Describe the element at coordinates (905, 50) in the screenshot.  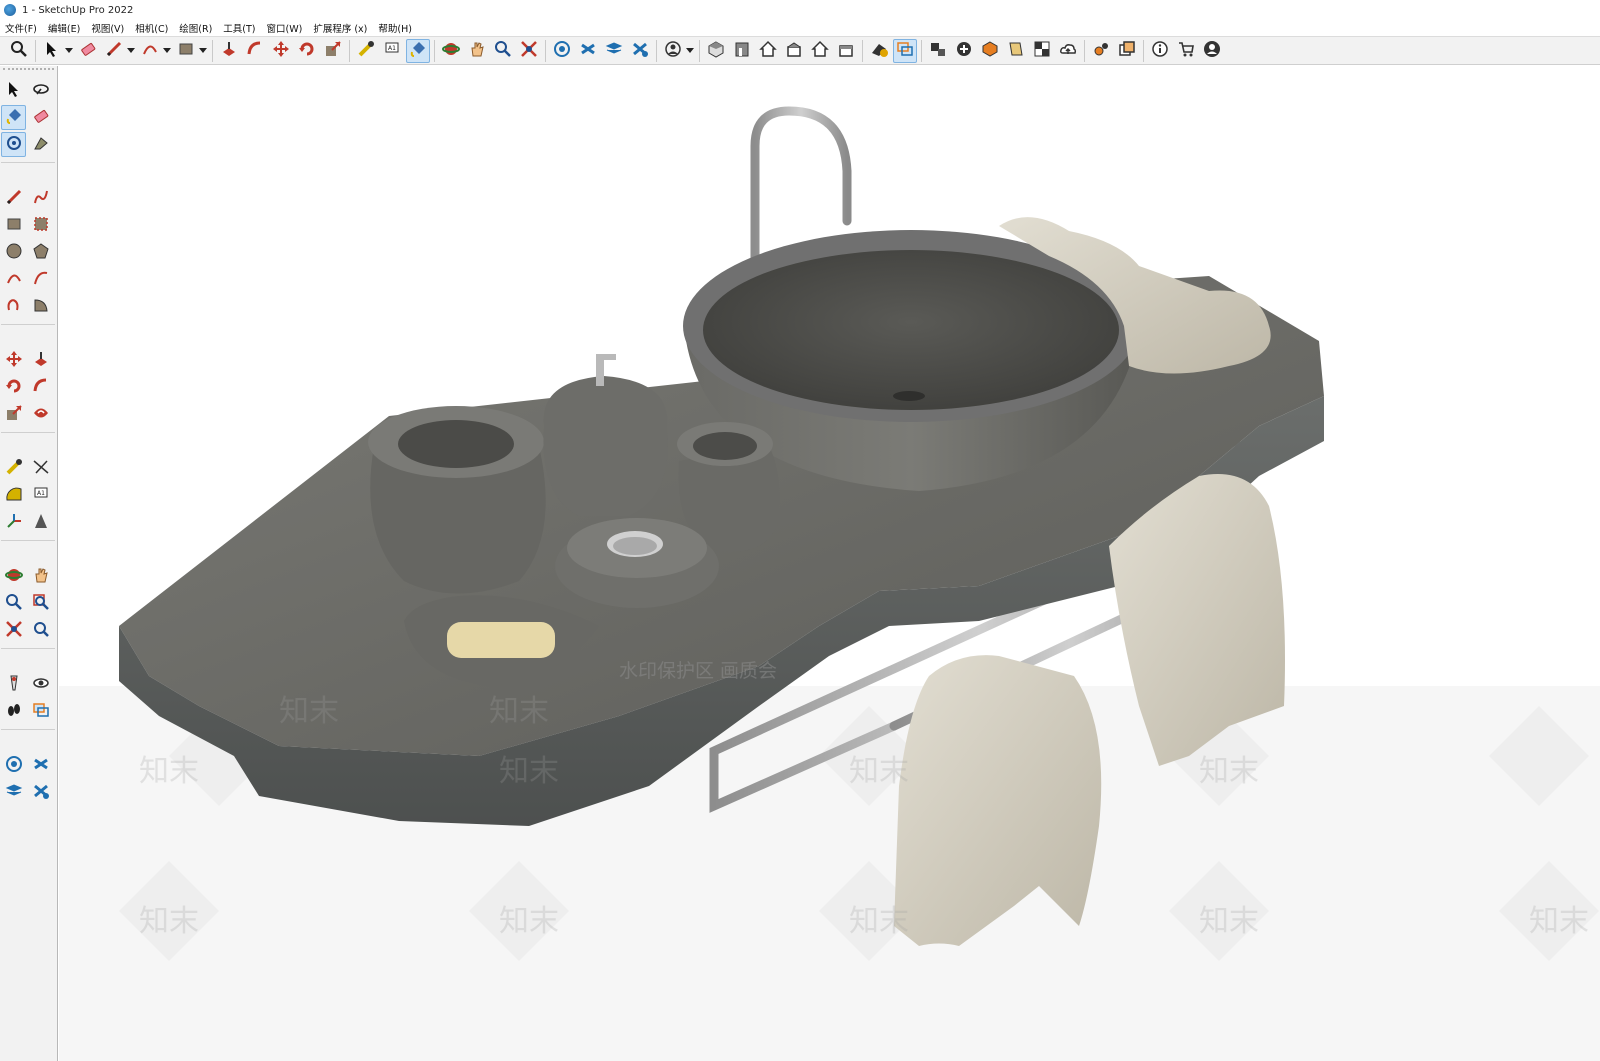
I see `section-plane-button` at that location.